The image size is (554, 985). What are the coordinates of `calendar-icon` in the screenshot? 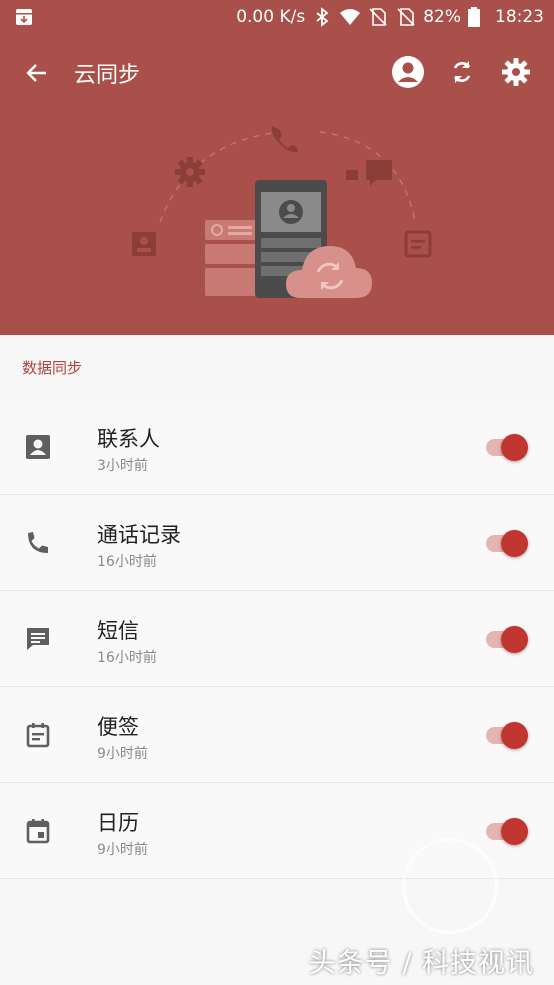 It's located at (38, 831).